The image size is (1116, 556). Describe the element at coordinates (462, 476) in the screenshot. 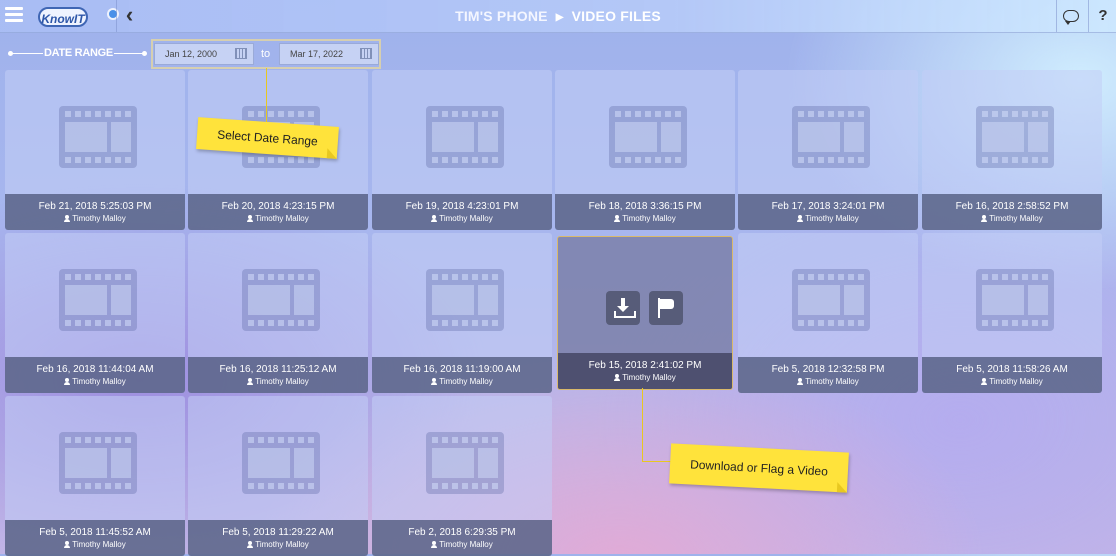

I see `video-tile: Feb 2, 2018 6:29:35 PM Timothy Malloy` at that location.